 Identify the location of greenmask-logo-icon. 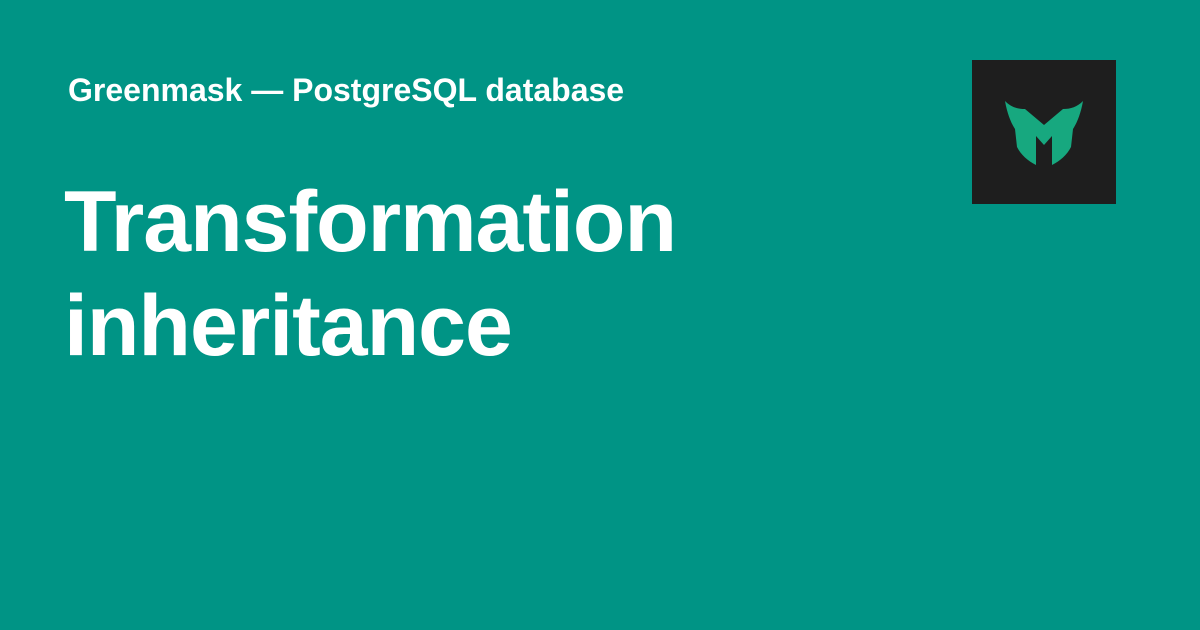
(1044, 133).